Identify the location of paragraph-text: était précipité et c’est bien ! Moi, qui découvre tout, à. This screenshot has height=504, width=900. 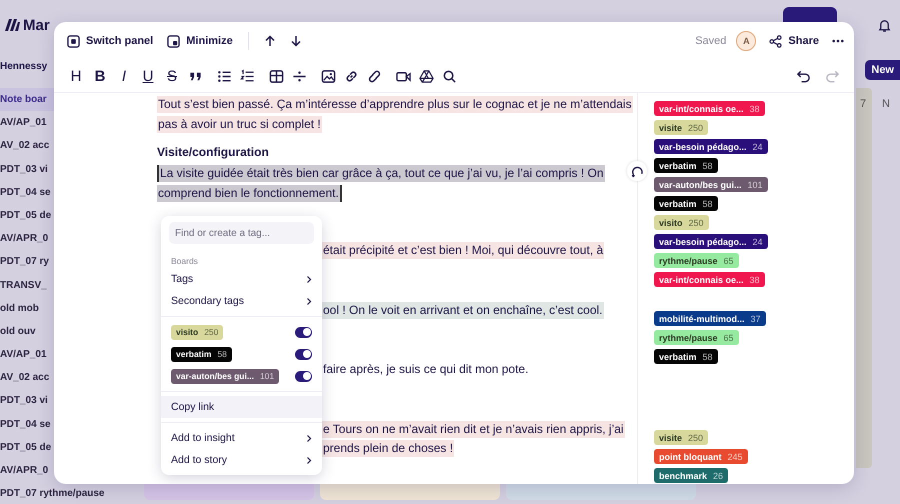
(463, 251).